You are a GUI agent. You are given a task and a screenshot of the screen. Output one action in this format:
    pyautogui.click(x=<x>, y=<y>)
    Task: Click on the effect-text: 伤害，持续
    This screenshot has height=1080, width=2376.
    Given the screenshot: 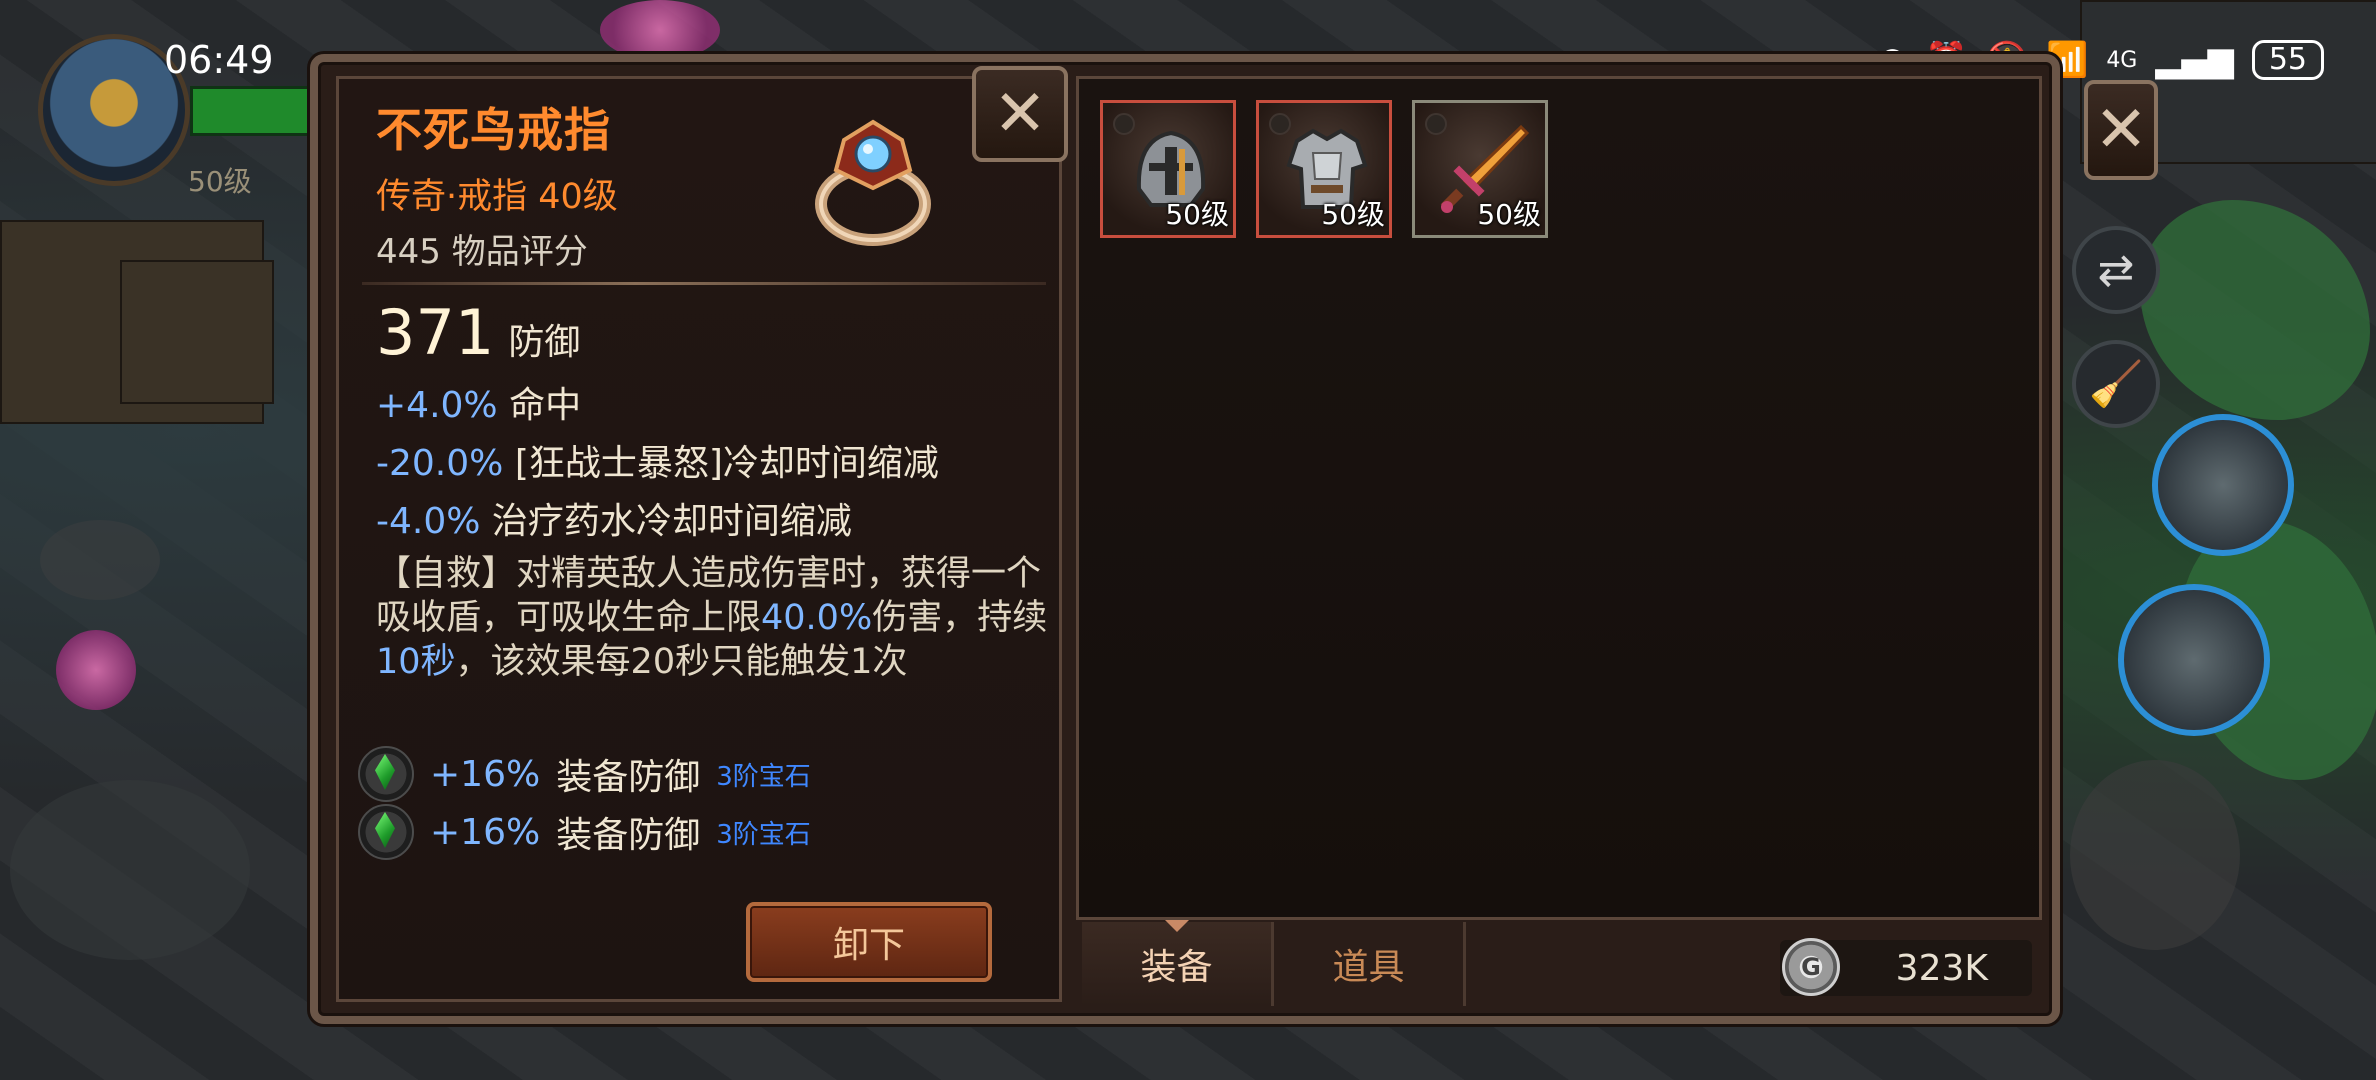 What is the action you would take?
    pyautogui.click(x=960, y=618)
    